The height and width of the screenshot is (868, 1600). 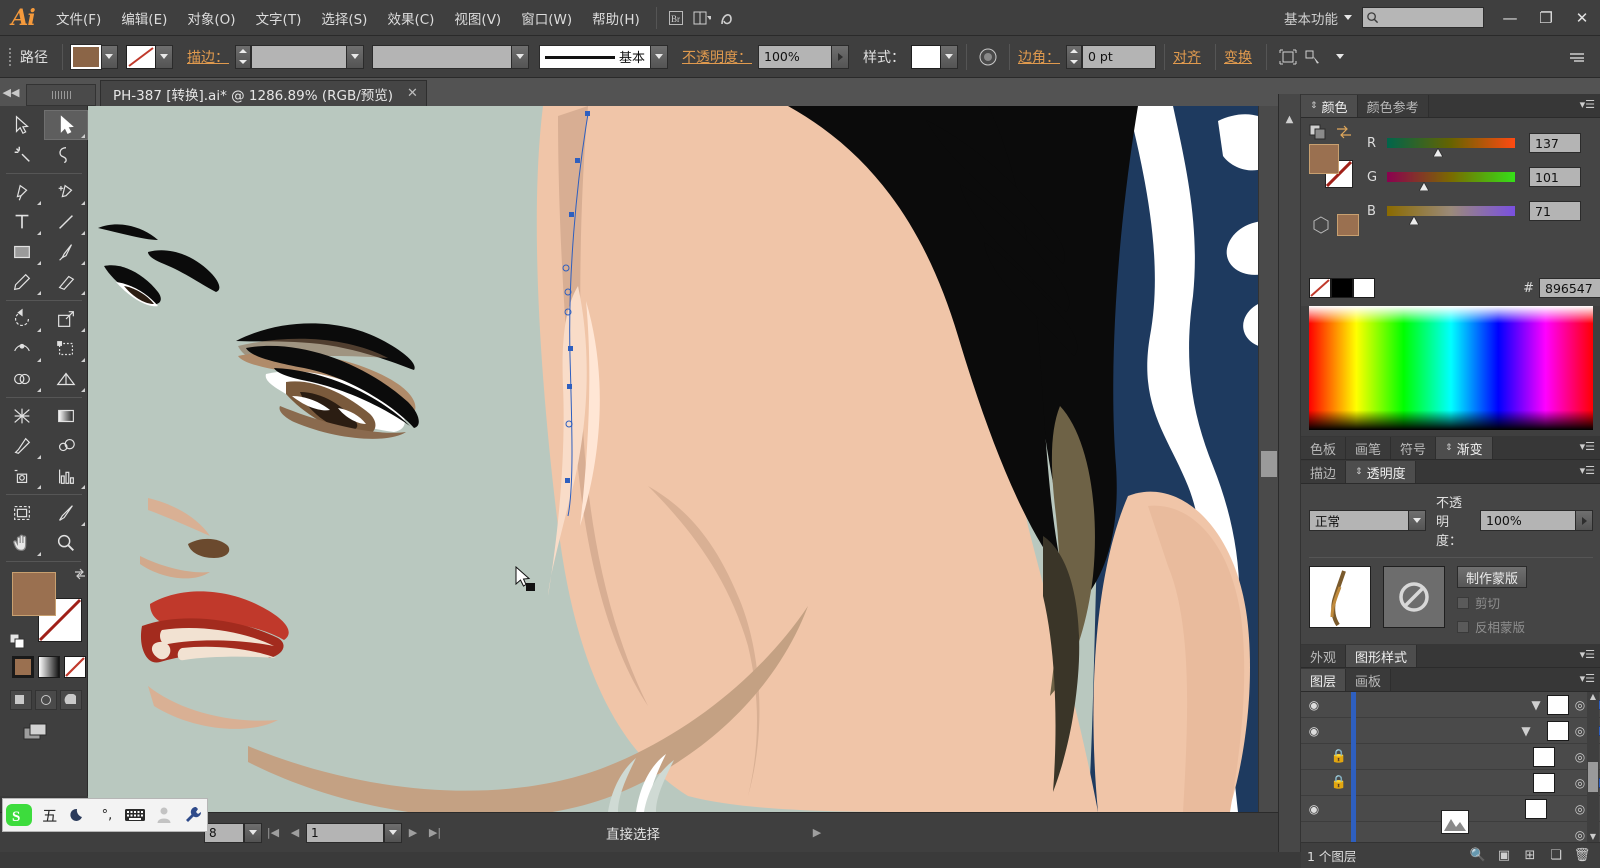 What do you see at coordinates (355, 56) in the screenshot?
I see `stroke-weight-arrow` at bounding box center [355, 56].